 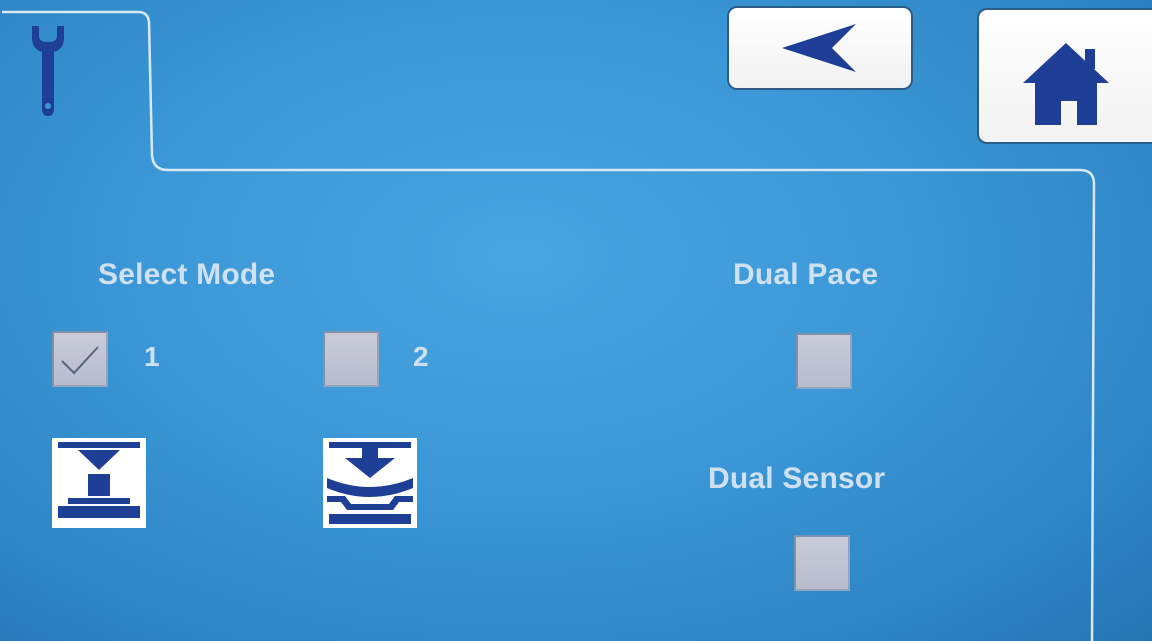 I want to click on dual-sensor-checkbox, so click(x=822, y=563).